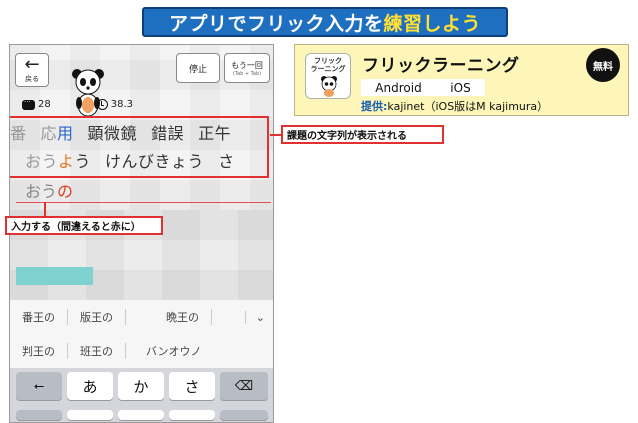  I want to click on stop-button: 停止, so click(198, 68).